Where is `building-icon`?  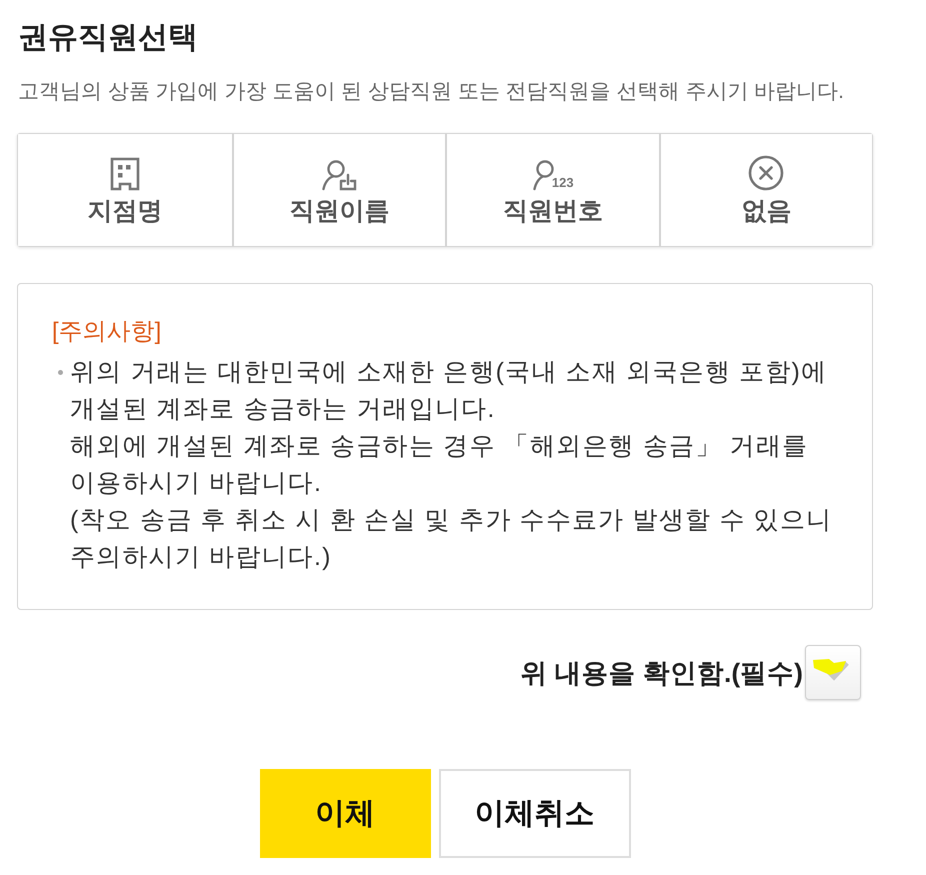 building-icon is located at coordinates (125, 174).